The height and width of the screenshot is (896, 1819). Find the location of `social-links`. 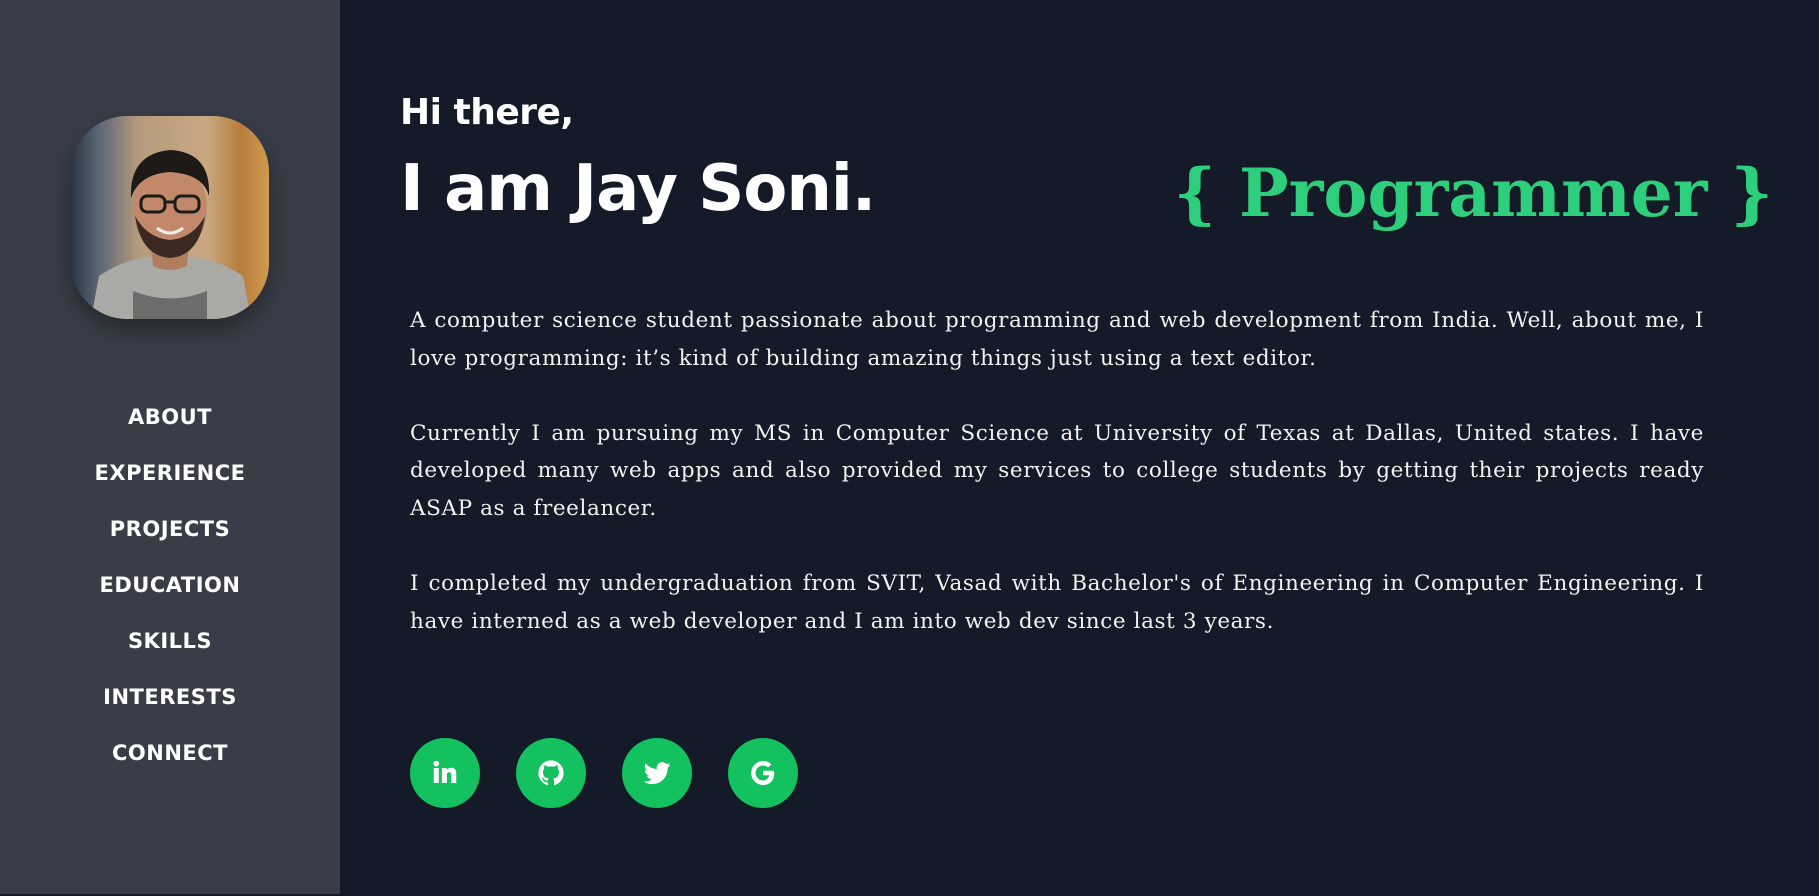

social-links is located at coordinates (604, 773).